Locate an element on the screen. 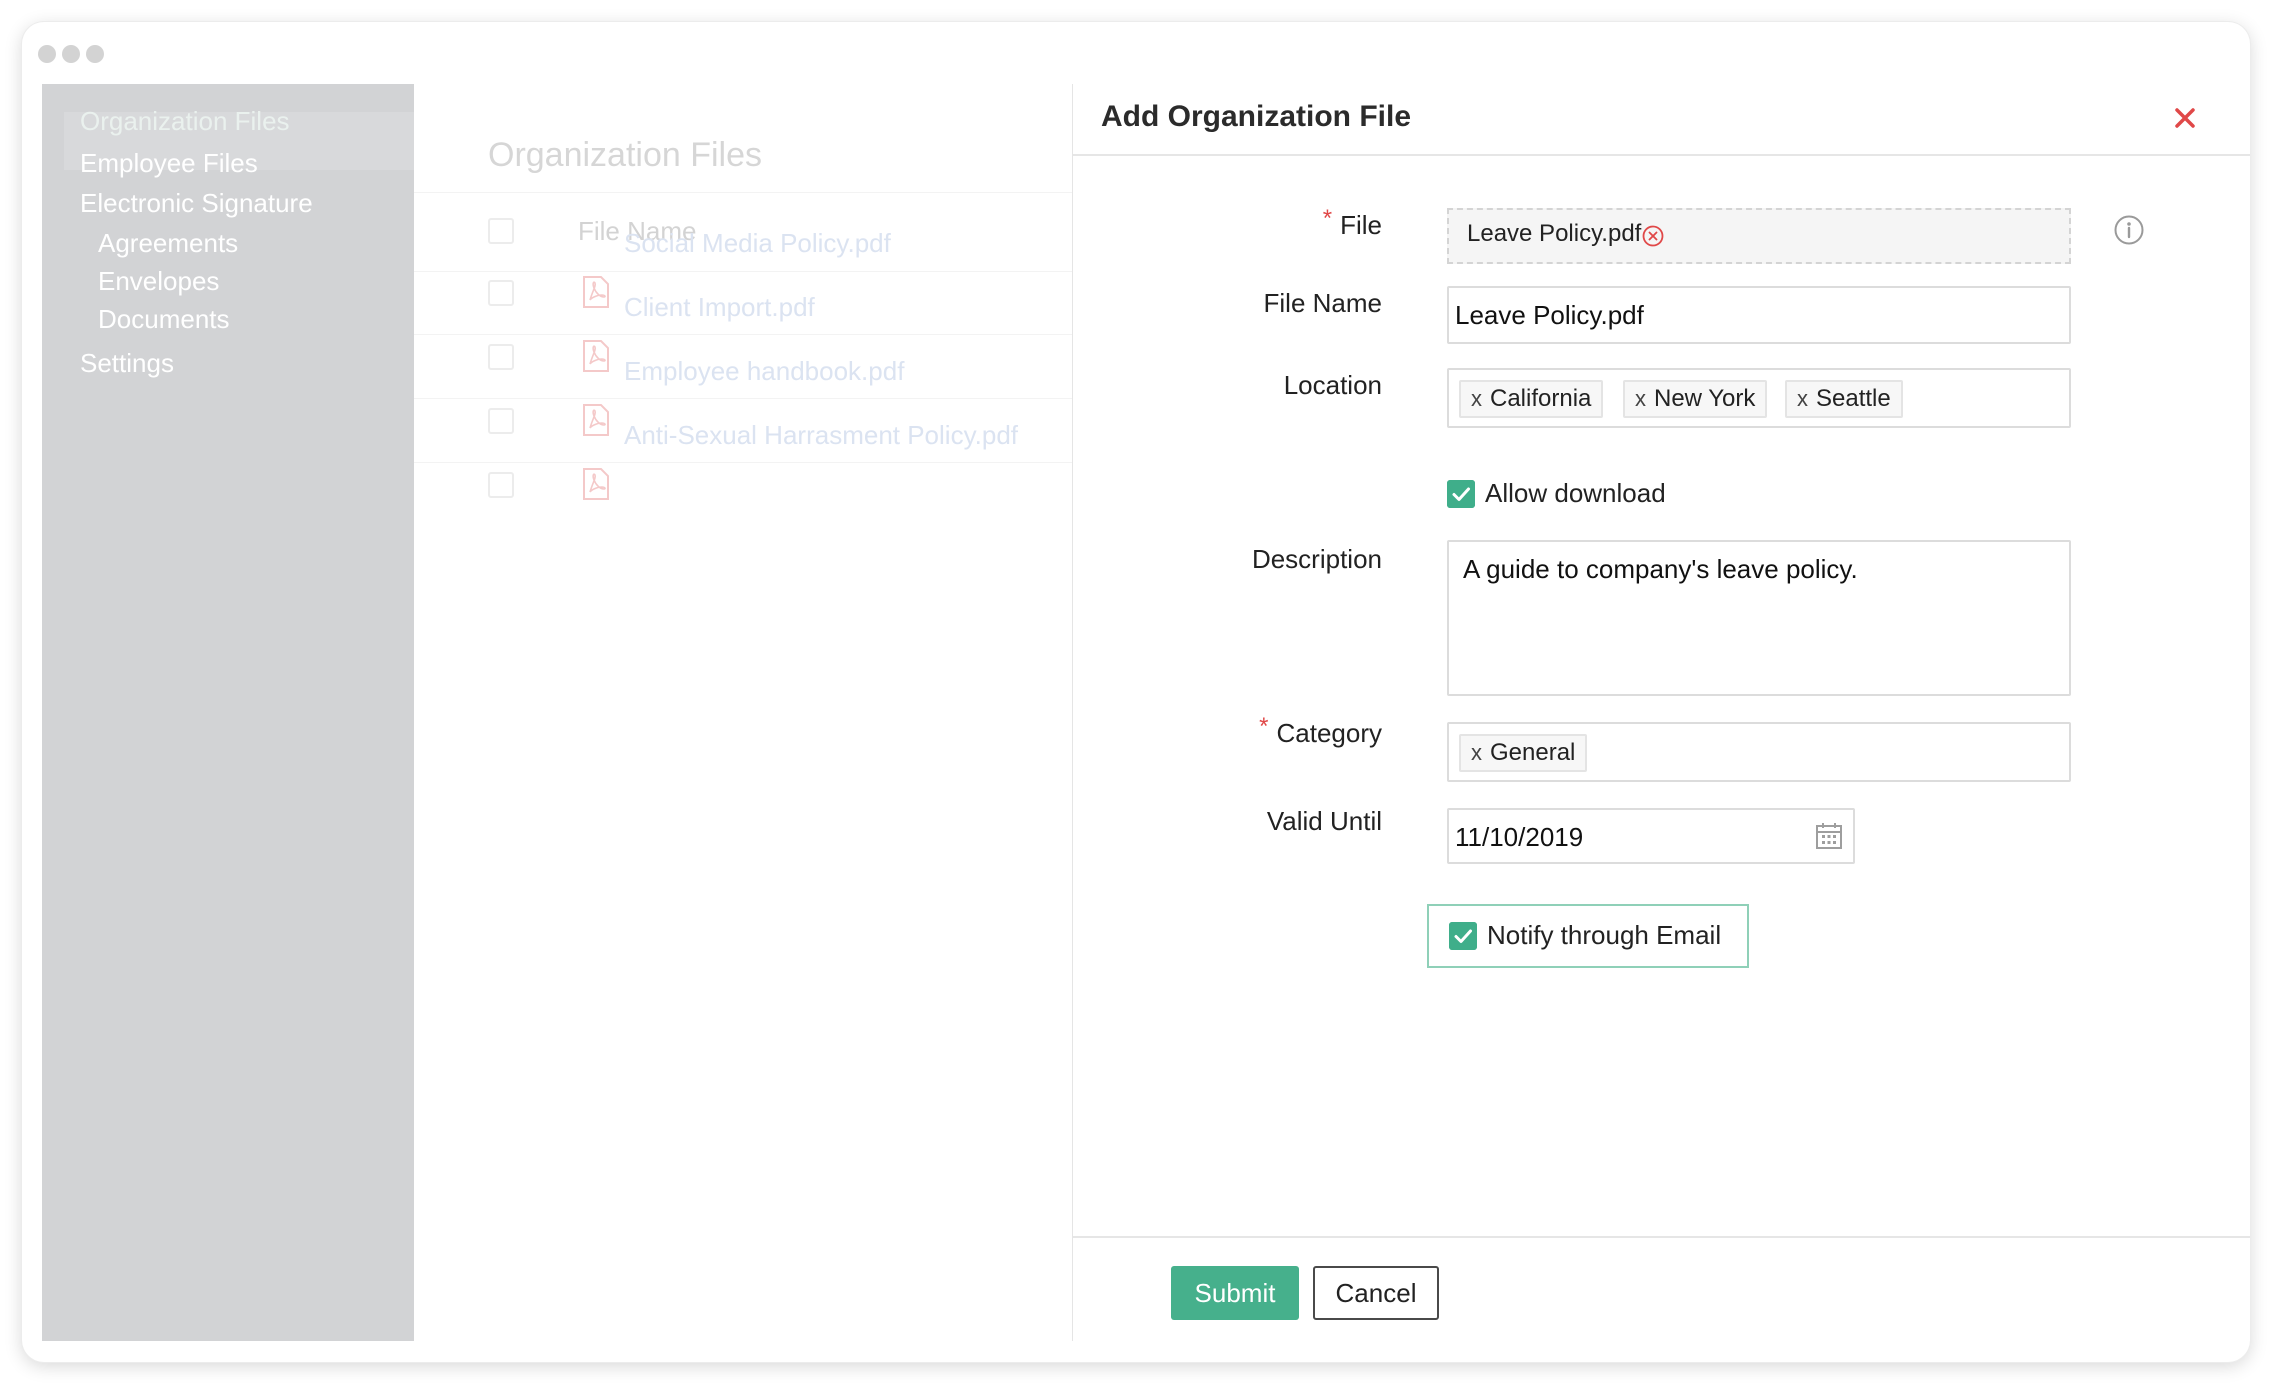  valid-until-label: Valid Until is located at coordinates (1324, 821).